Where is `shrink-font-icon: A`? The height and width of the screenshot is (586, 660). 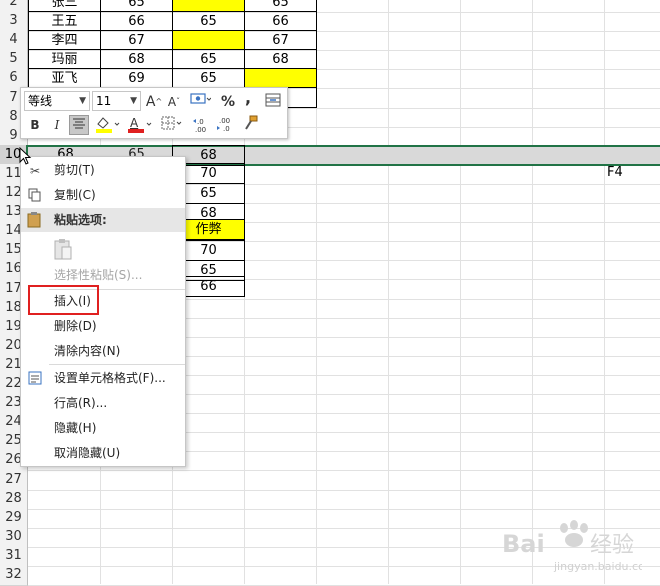 shrink-font-icon: A is located at coordinates (172, 102).